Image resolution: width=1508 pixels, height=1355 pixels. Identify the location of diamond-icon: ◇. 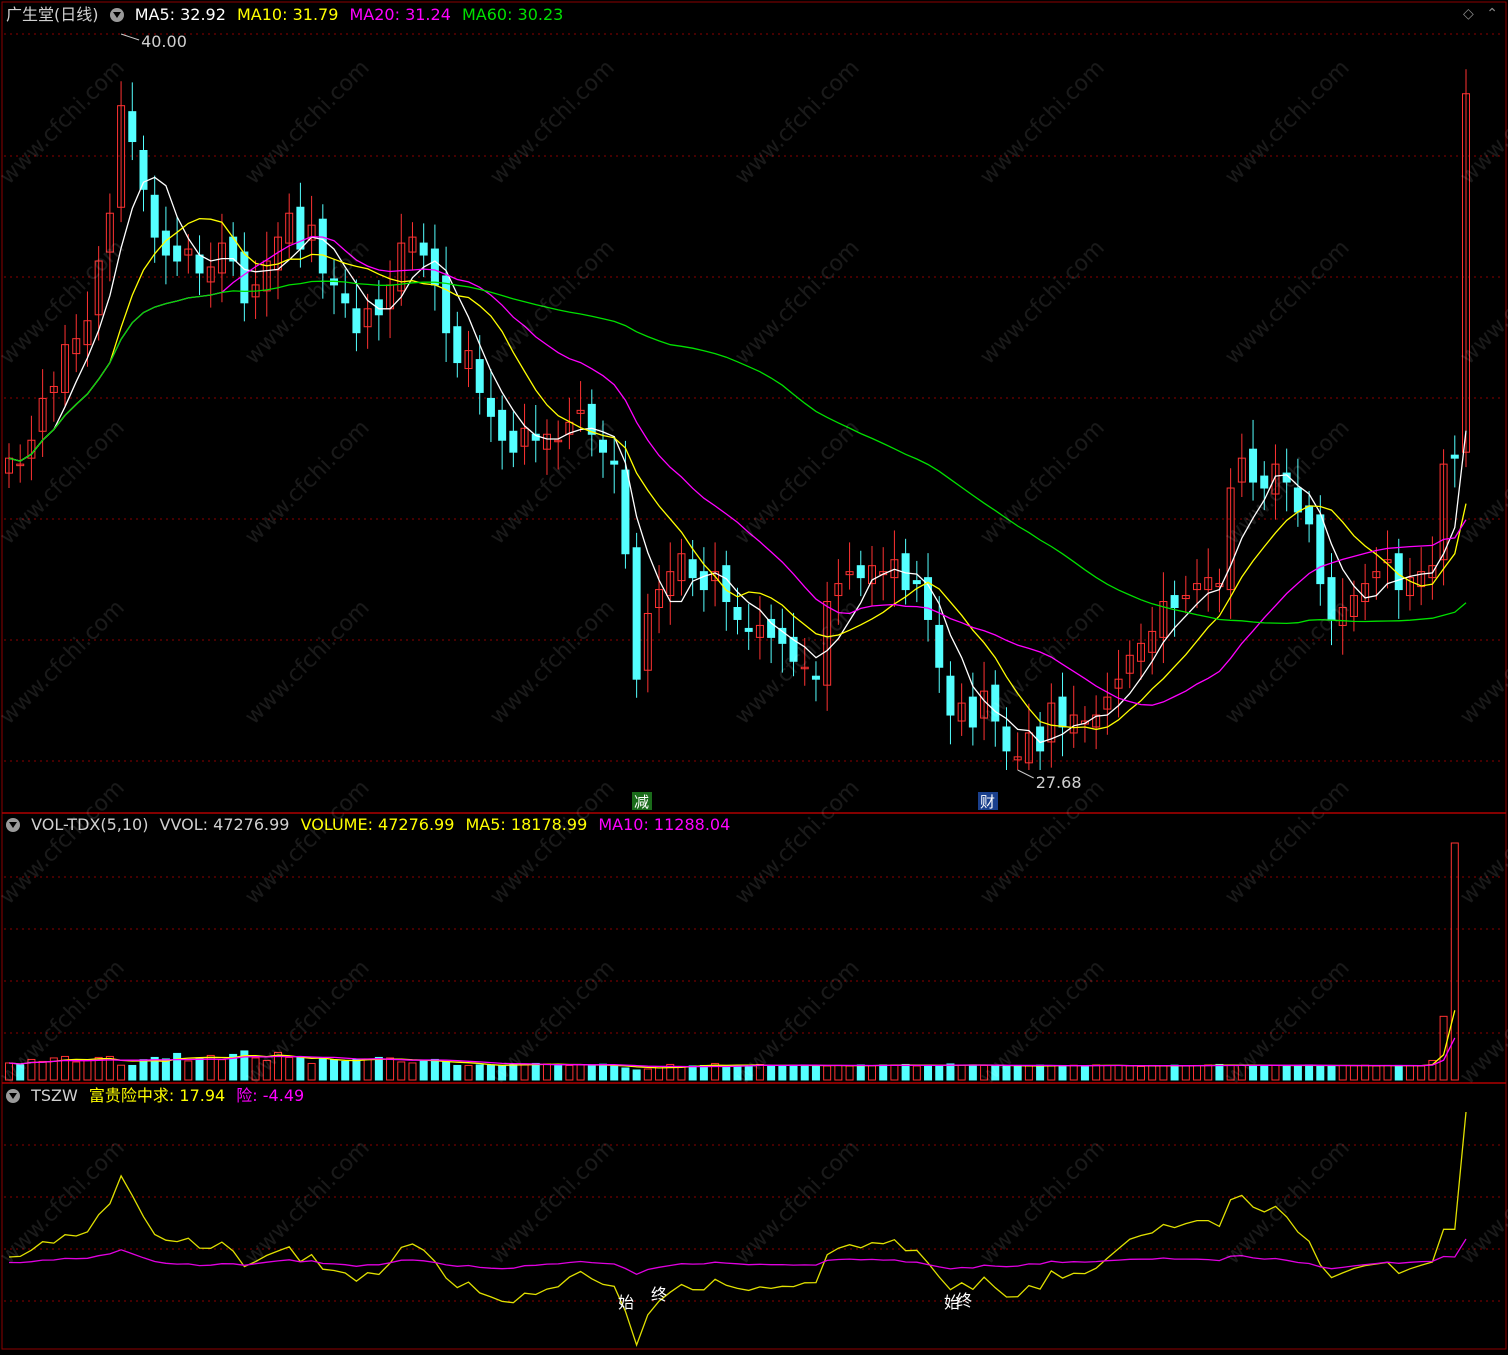
(1468, 14).